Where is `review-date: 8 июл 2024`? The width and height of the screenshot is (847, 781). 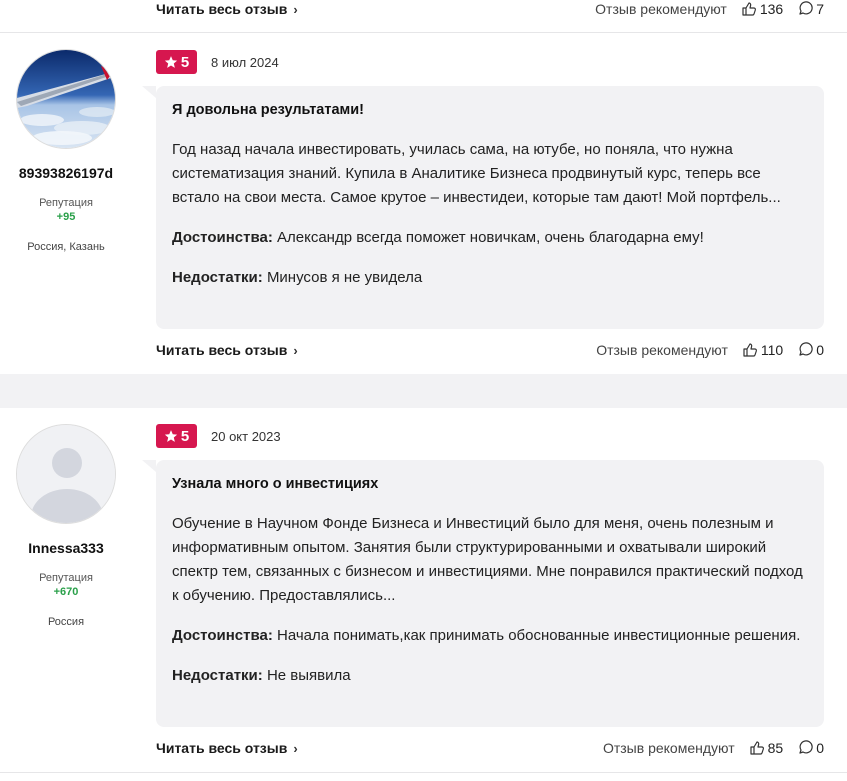
review-date: 8 июл 2024 is located at coordinates (245, 62).